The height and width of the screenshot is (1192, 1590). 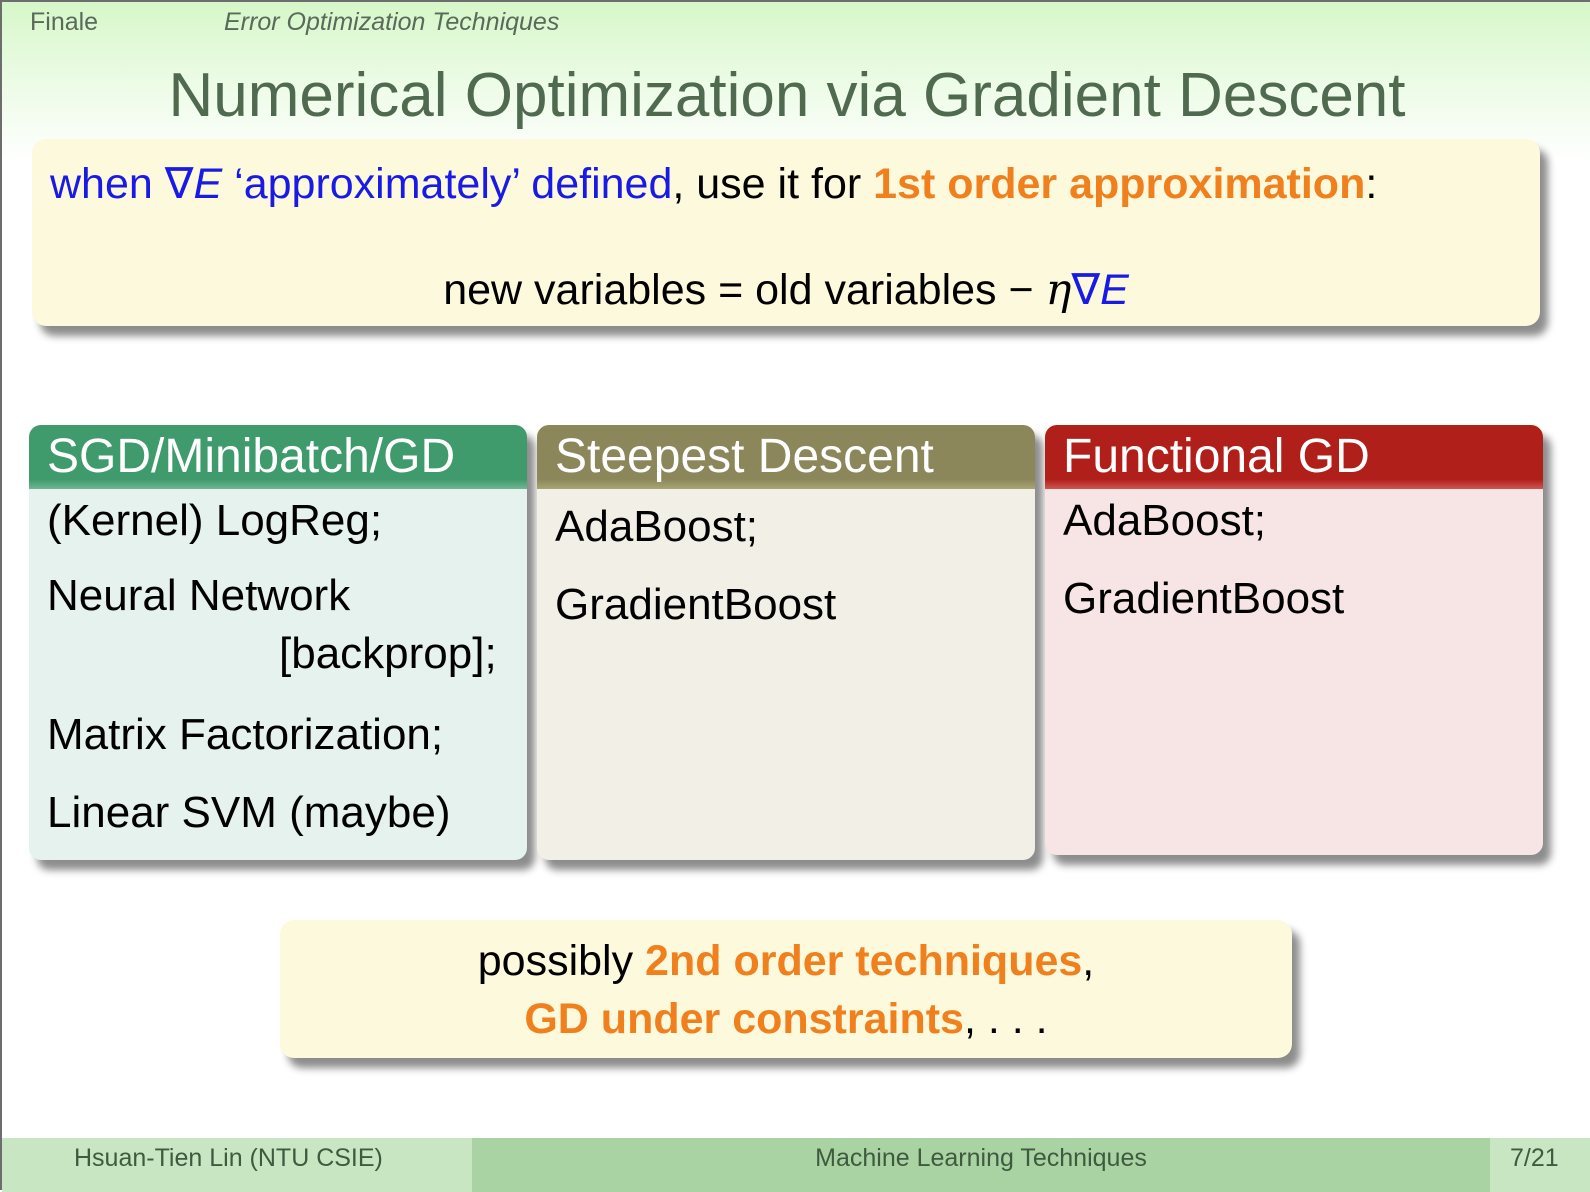 What do you see at coordinates (64, 22) in the screenshot?
I see `header-section: Finale` at bounding box center [64, 22].